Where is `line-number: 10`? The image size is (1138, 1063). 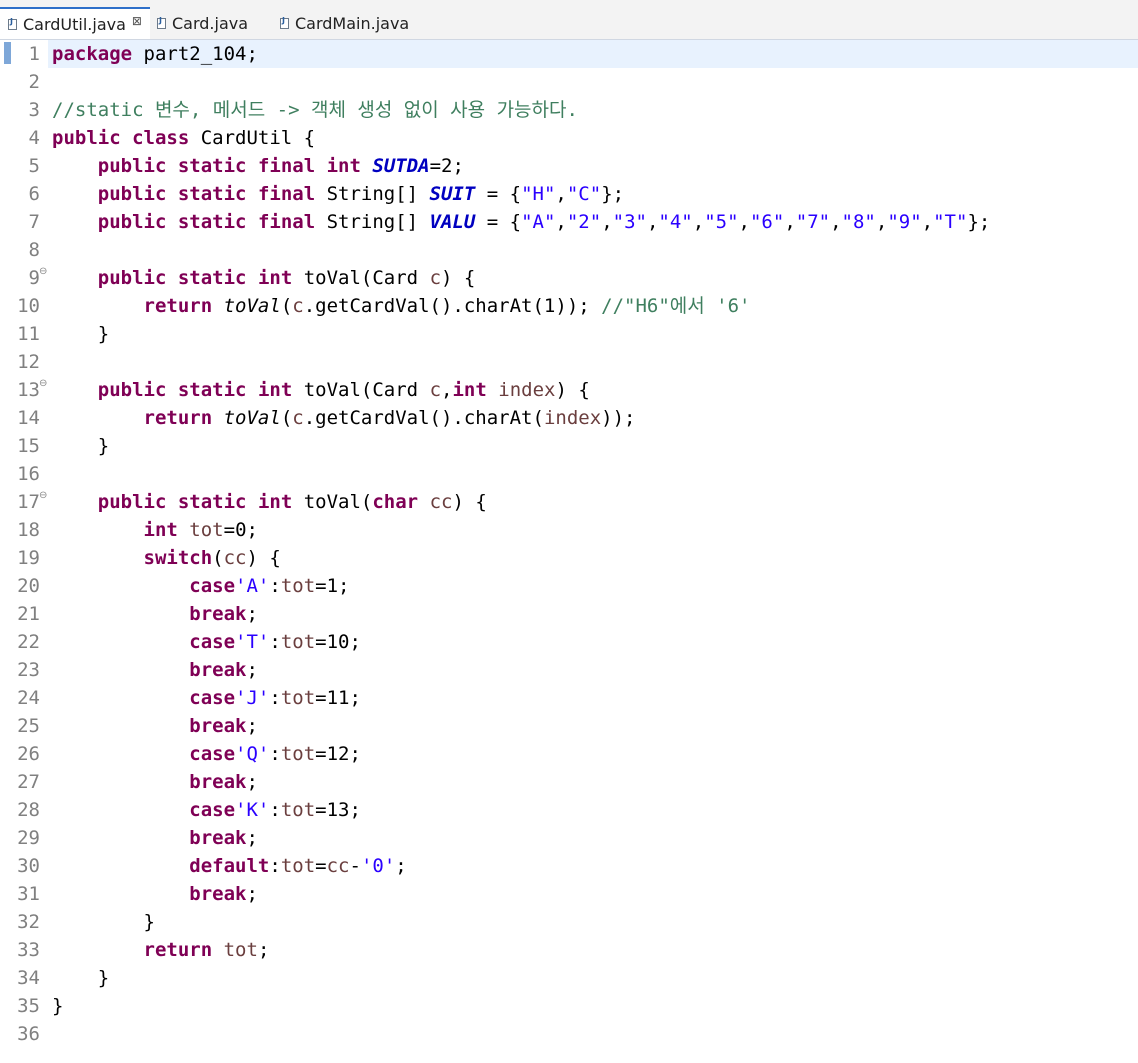 line-number: 10 is located at coordinates (28, 306).